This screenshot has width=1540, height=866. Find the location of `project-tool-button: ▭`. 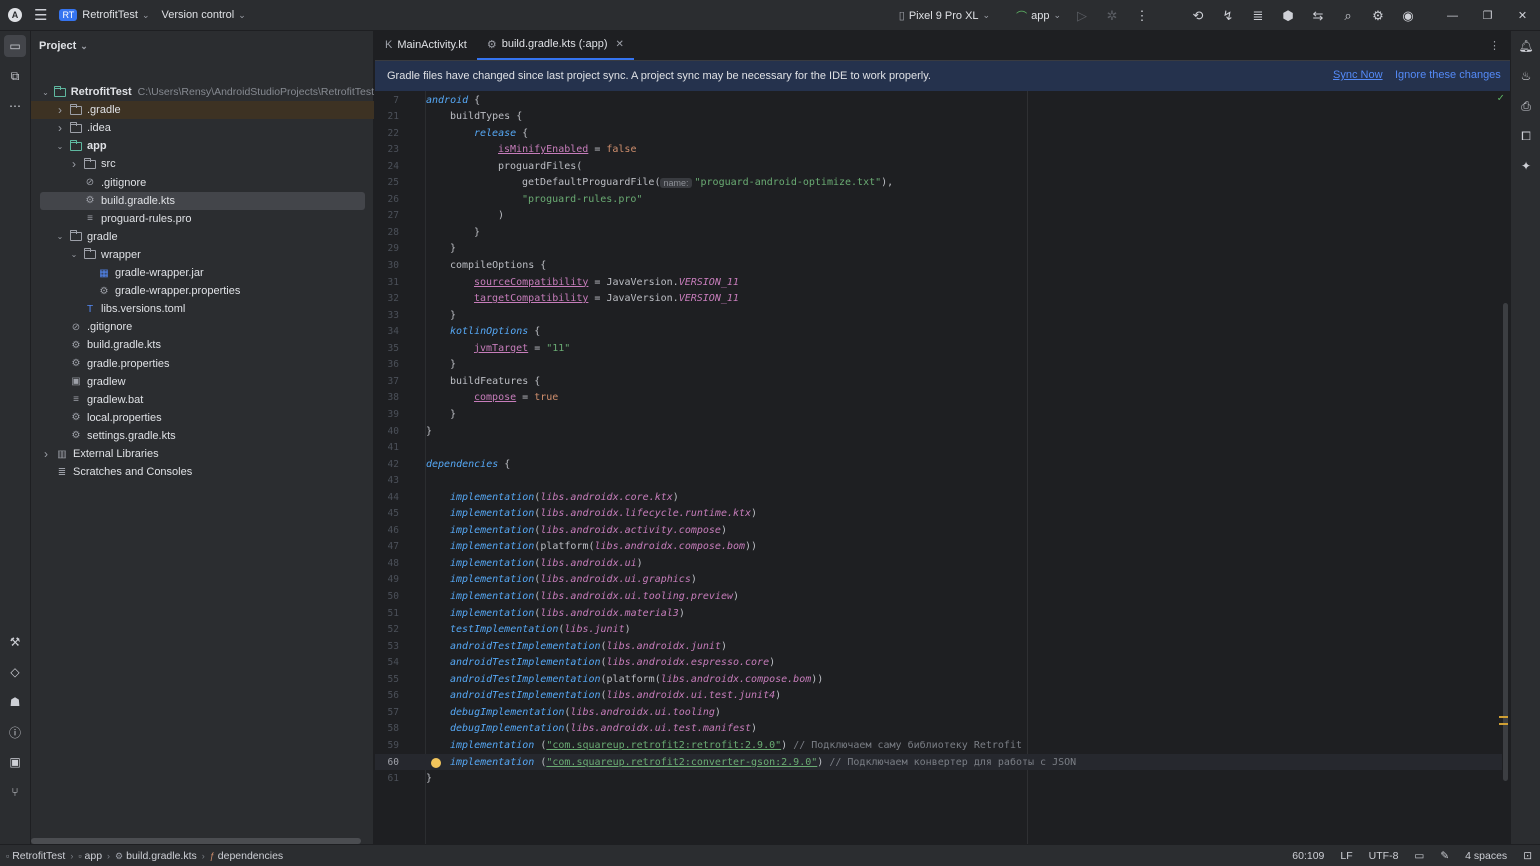

project-tool-button: ▭ is located at coordinates (15, 46).